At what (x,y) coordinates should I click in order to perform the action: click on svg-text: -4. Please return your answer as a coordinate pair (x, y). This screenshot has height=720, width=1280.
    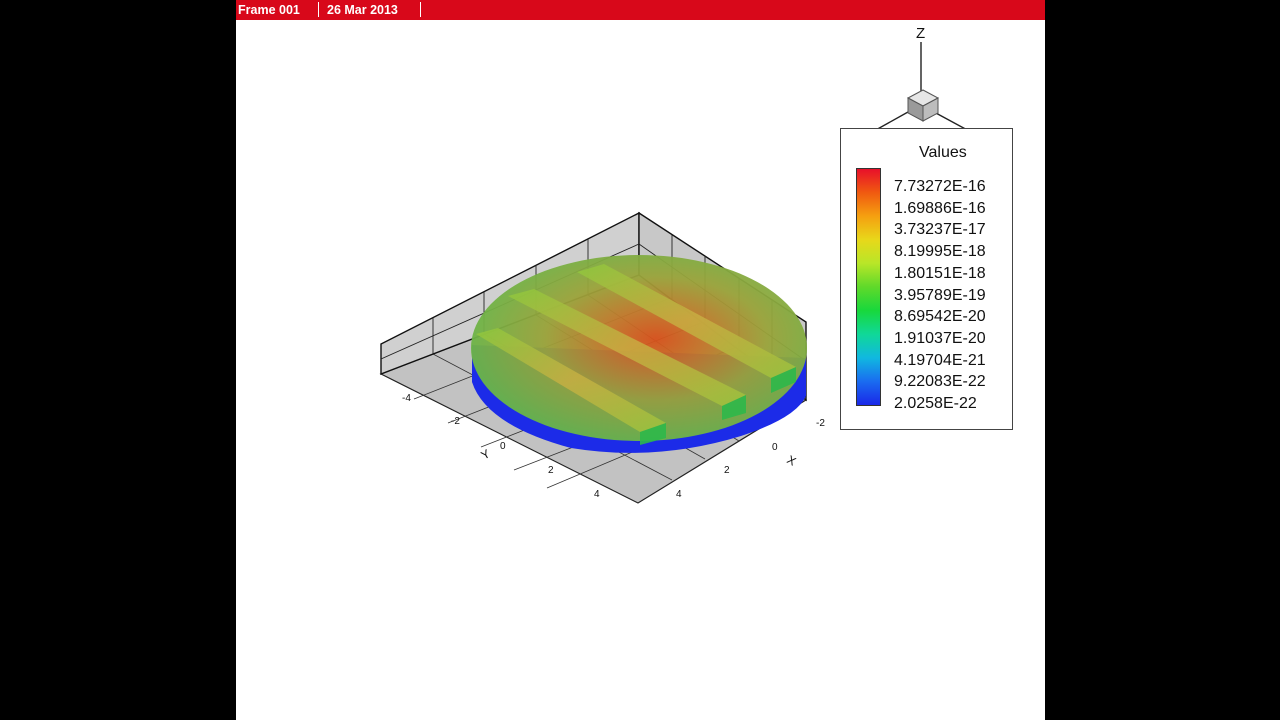
    Looking at the image, I should click on (406, 398).